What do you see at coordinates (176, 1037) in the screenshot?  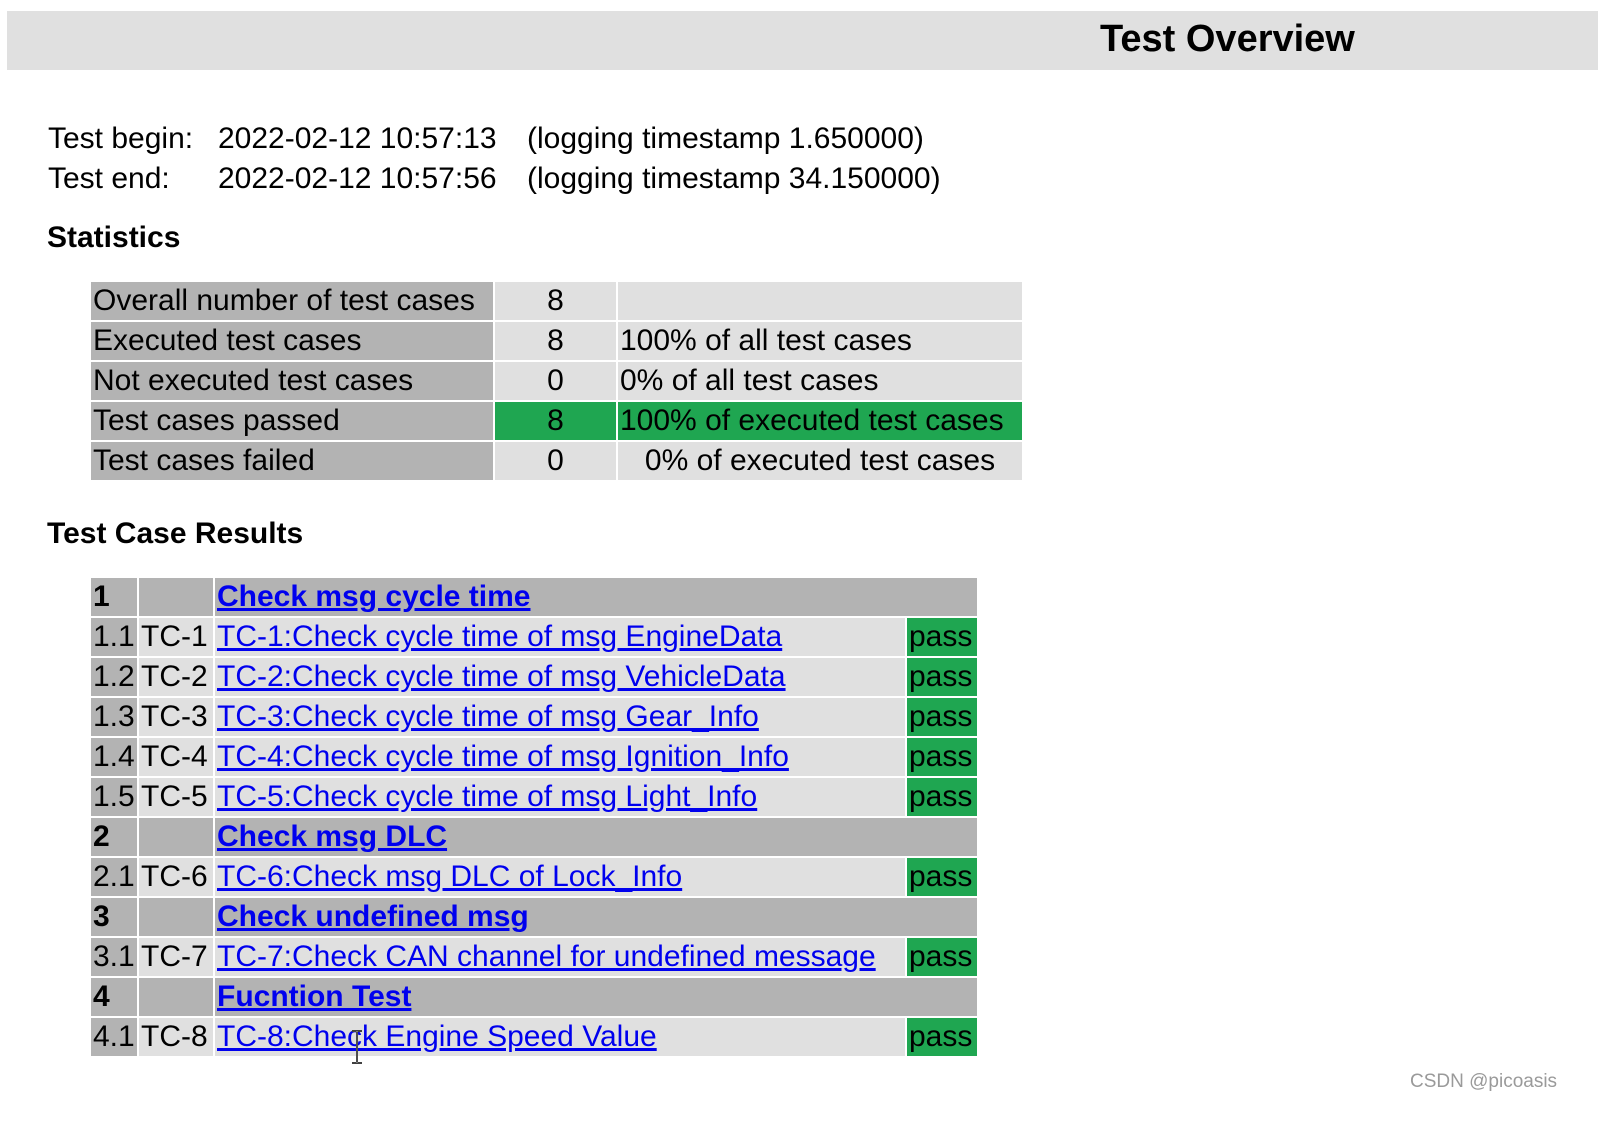 I see `case-id: TC-8` at bounding box center [176, 1037].